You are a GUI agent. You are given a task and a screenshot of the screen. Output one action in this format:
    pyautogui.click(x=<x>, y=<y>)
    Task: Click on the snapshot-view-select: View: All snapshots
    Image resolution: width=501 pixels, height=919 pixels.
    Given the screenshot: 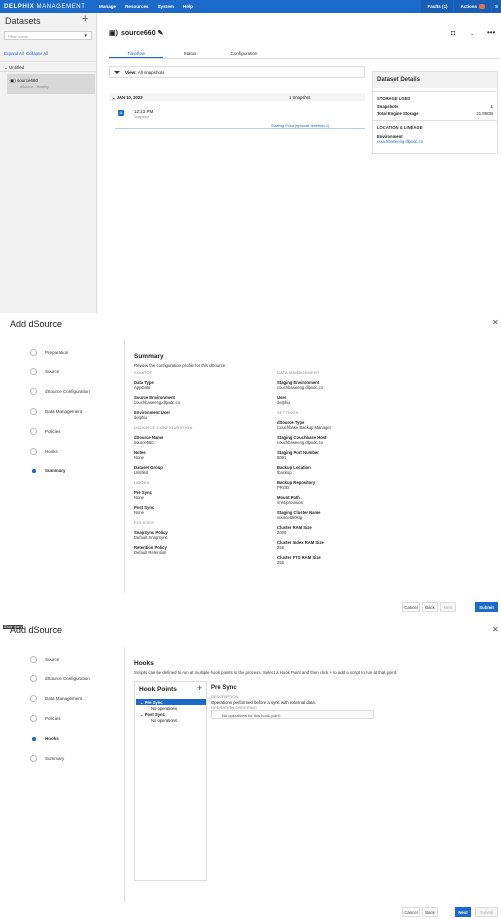 What is the action you would take?
    pyautogui.click(x=237, y=72)
    